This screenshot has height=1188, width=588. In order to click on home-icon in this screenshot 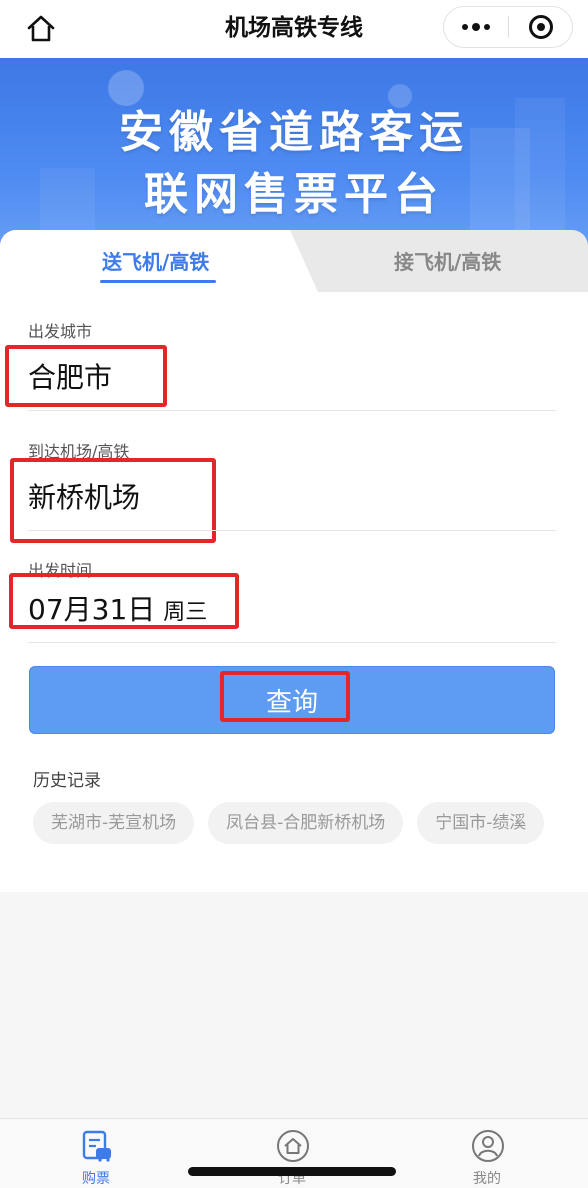, I will do `click(41, 29)`.